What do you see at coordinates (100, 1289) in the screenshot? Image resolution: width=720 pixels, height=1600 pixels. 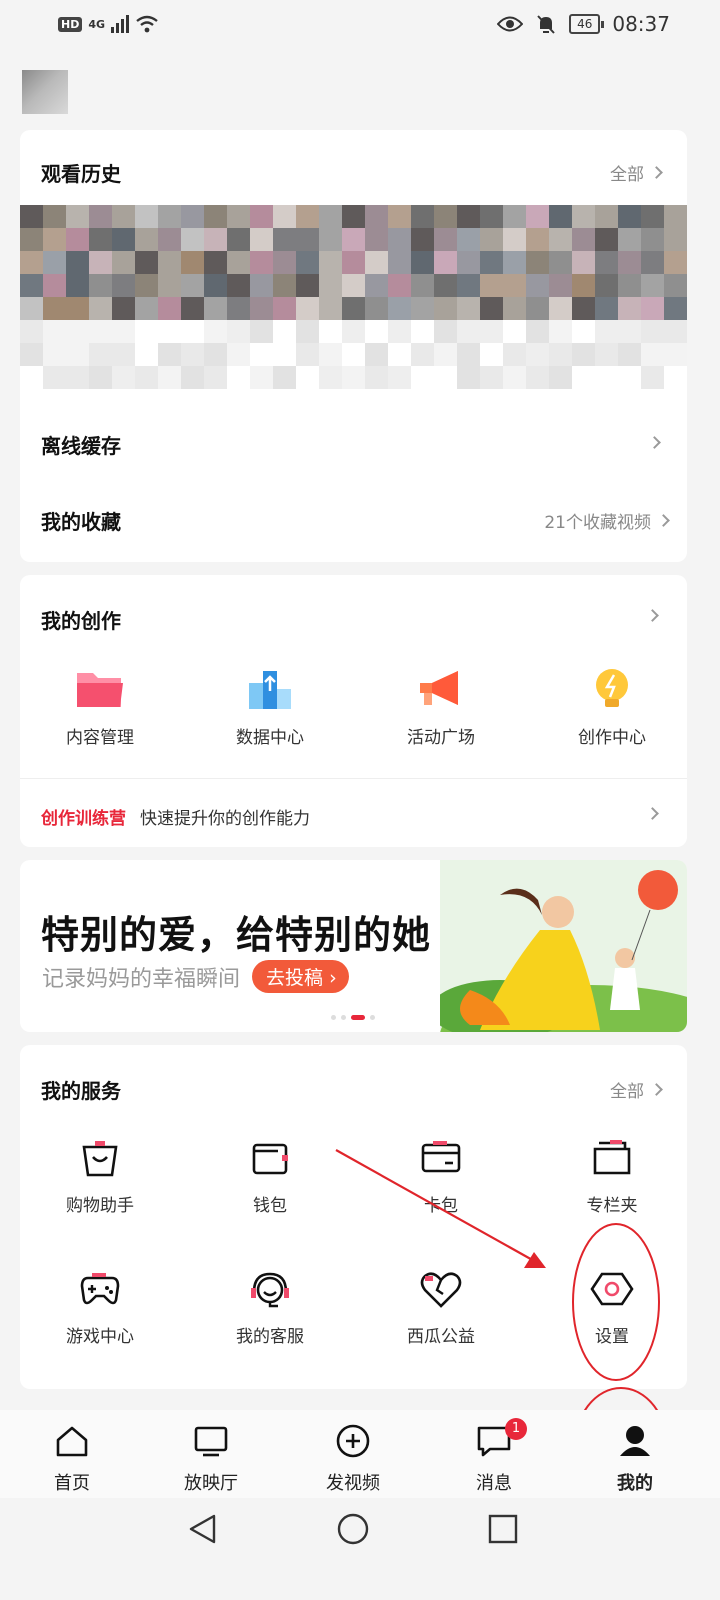 I see `gamepad-icon` at bounding box center [100, 1289].